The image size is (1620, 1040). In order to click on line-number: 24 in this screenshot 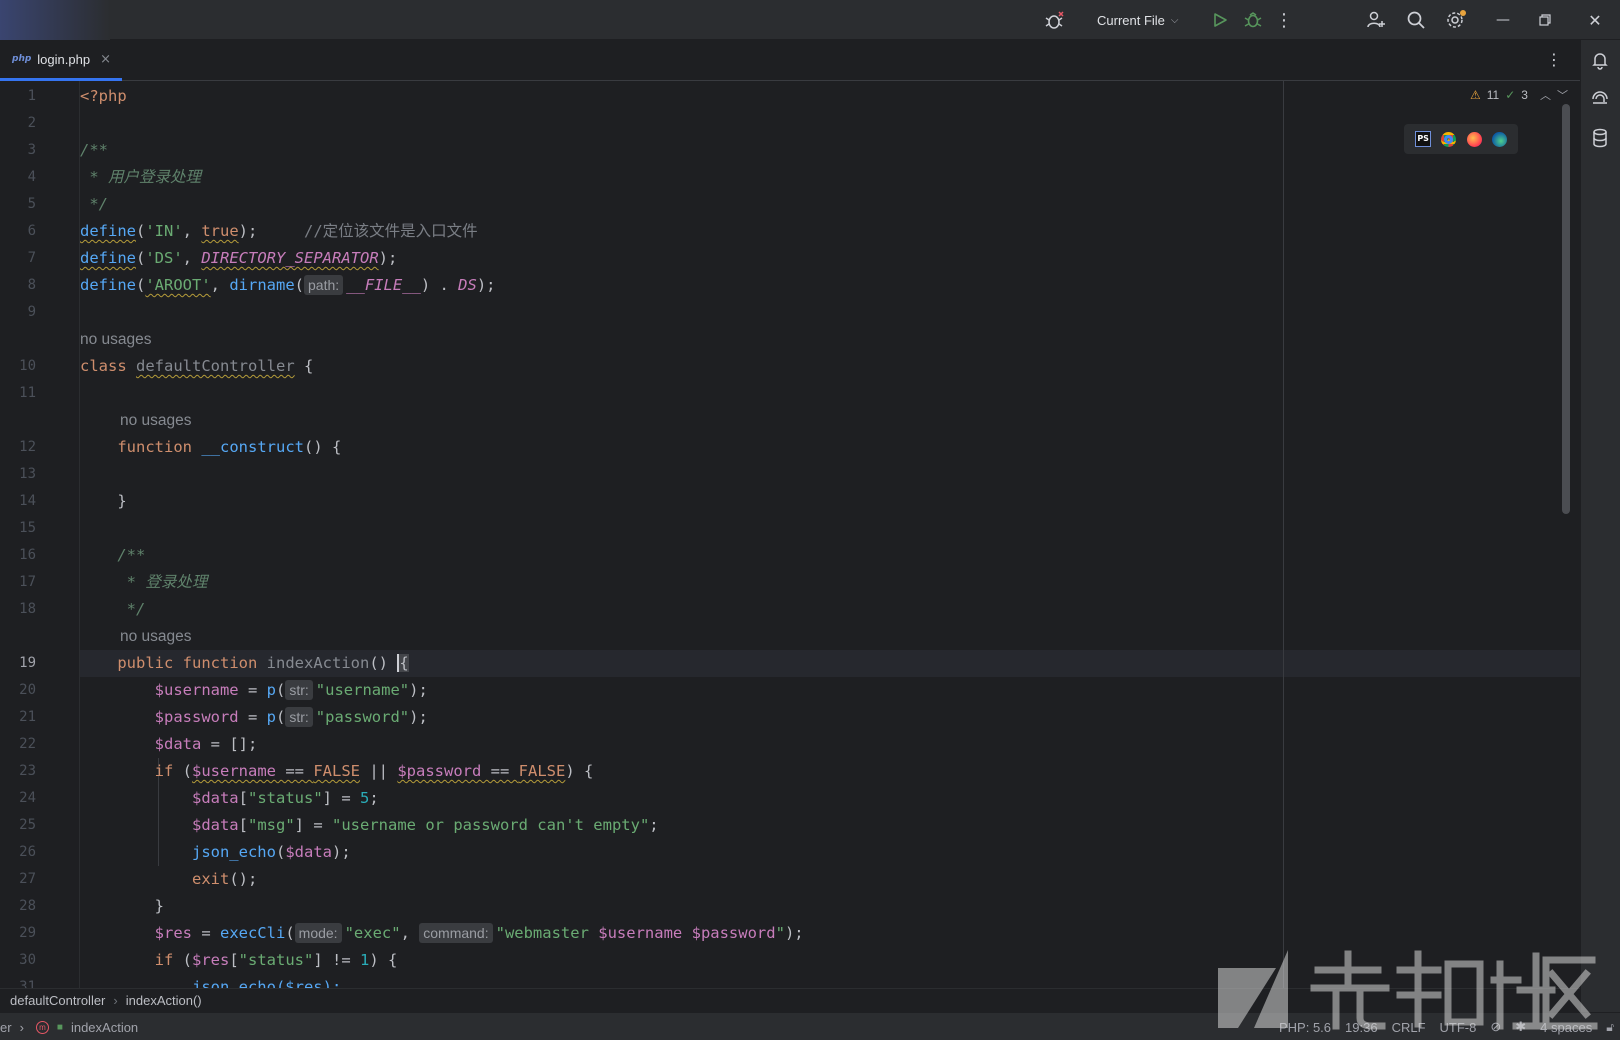, I will do `click(27, 798)`.